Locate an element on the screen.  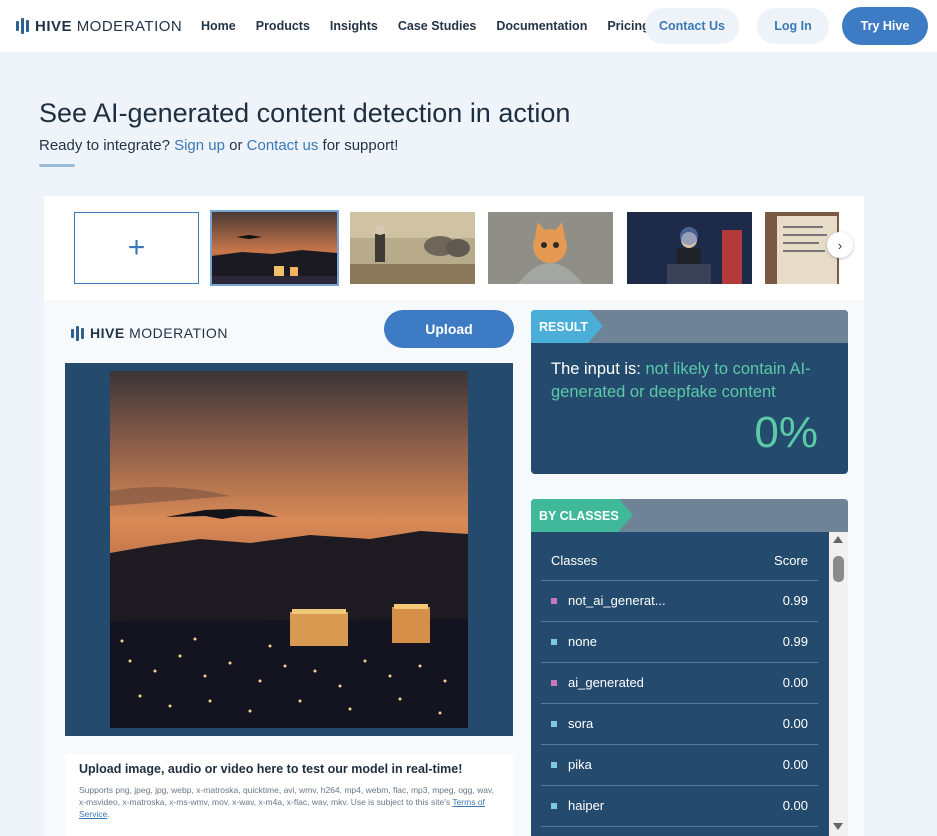
demo-logo-icon is located at coordinates (77, 333).